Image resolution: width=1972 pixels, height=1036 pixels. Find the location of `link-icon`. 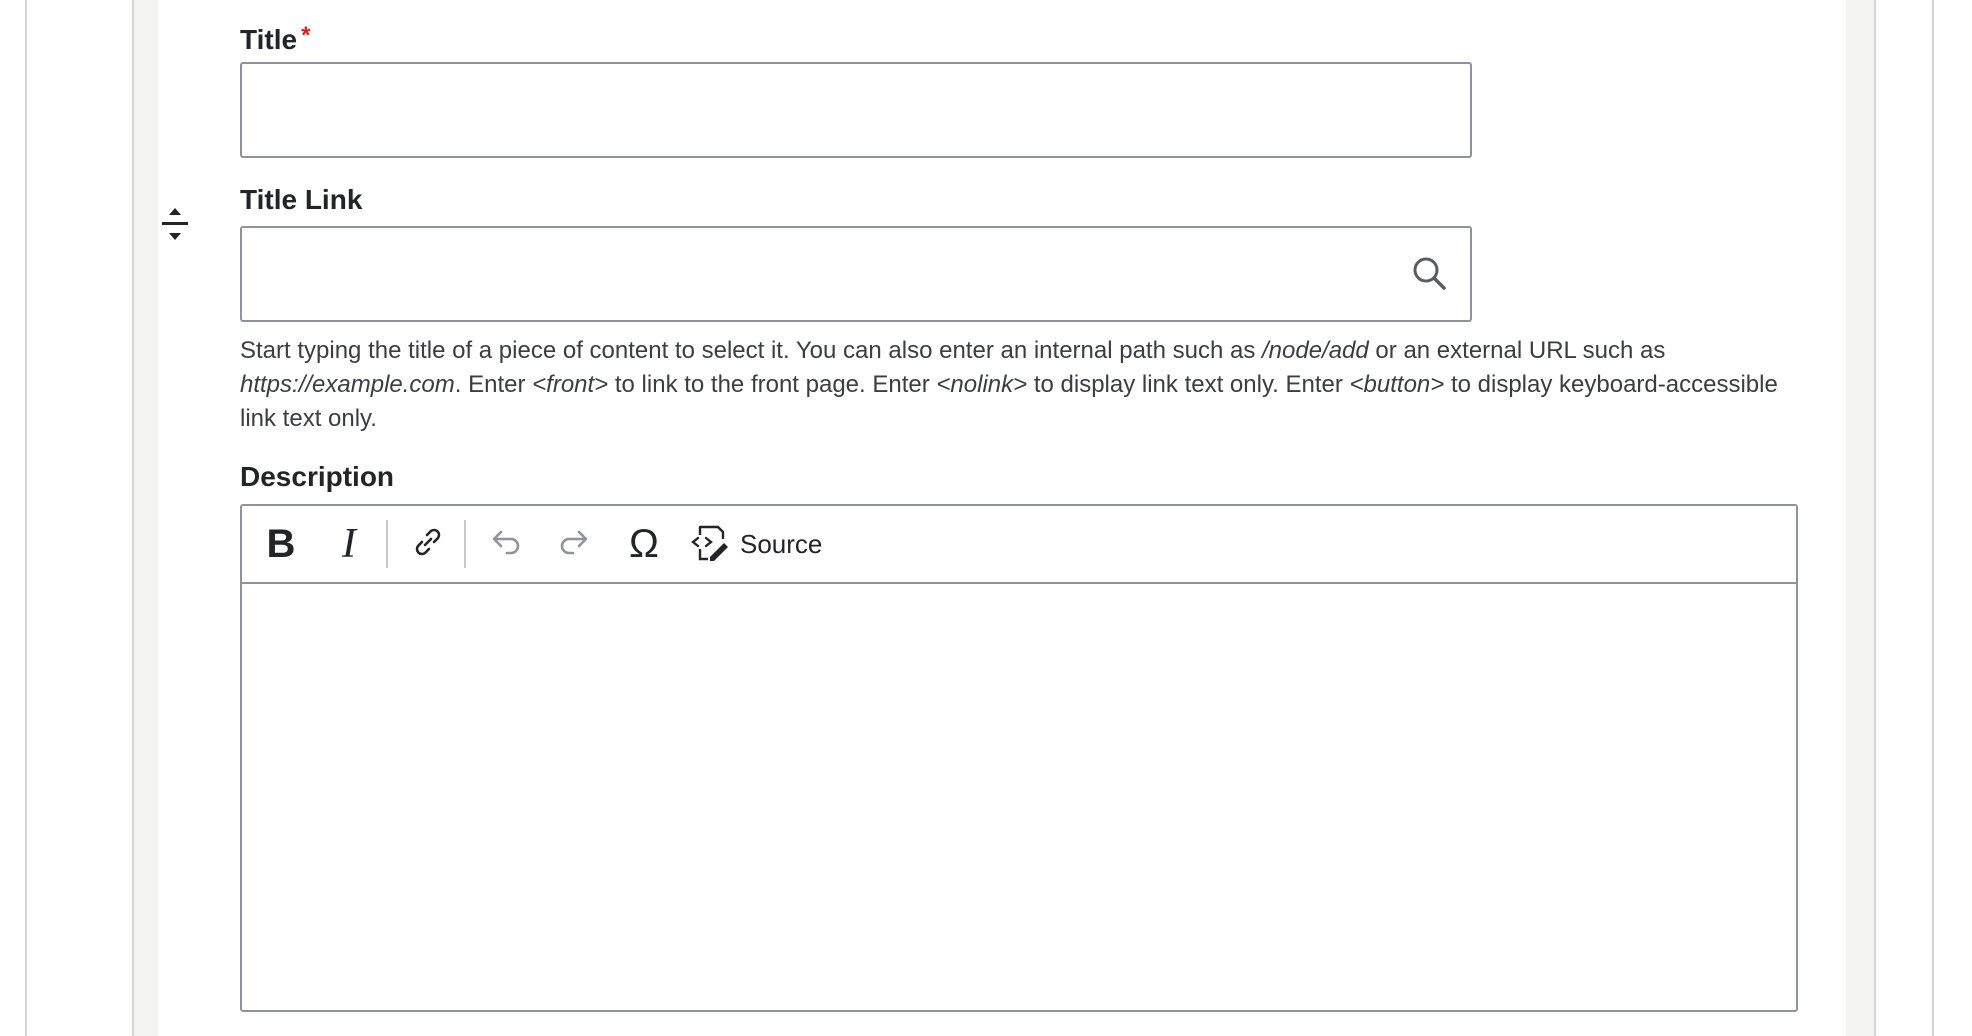

link-icon is located at coordinates (428, 544).